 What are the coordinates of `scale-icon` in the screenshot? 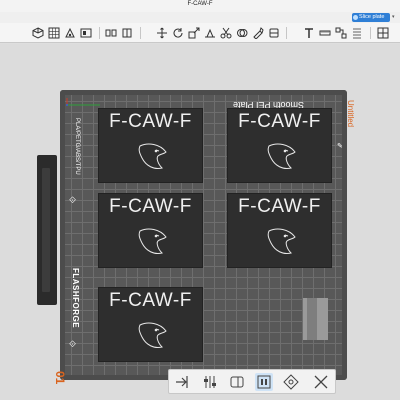 It's located at (194, 33).